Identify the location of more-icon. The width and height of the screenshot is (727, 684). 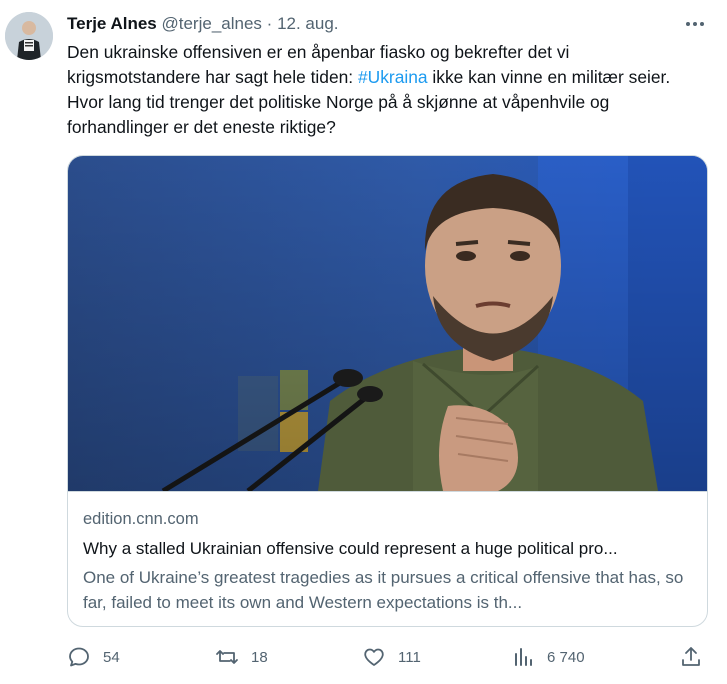
(695, 24).